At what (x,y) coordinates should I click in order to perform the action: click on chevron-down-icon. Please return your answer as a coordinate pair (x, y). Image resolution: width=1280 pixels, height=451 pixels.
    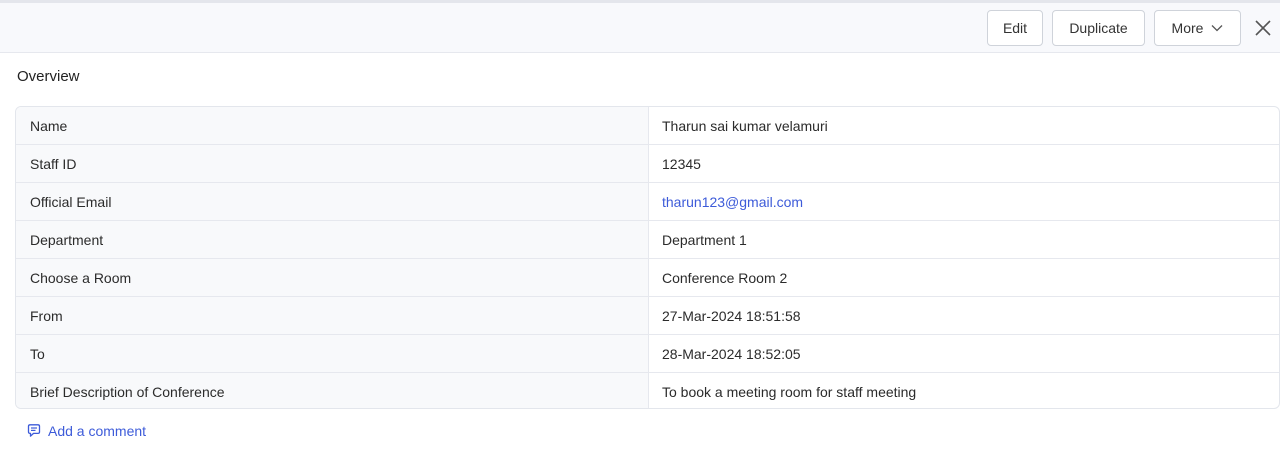
    Looking at the image, I should click on (1217, 28).